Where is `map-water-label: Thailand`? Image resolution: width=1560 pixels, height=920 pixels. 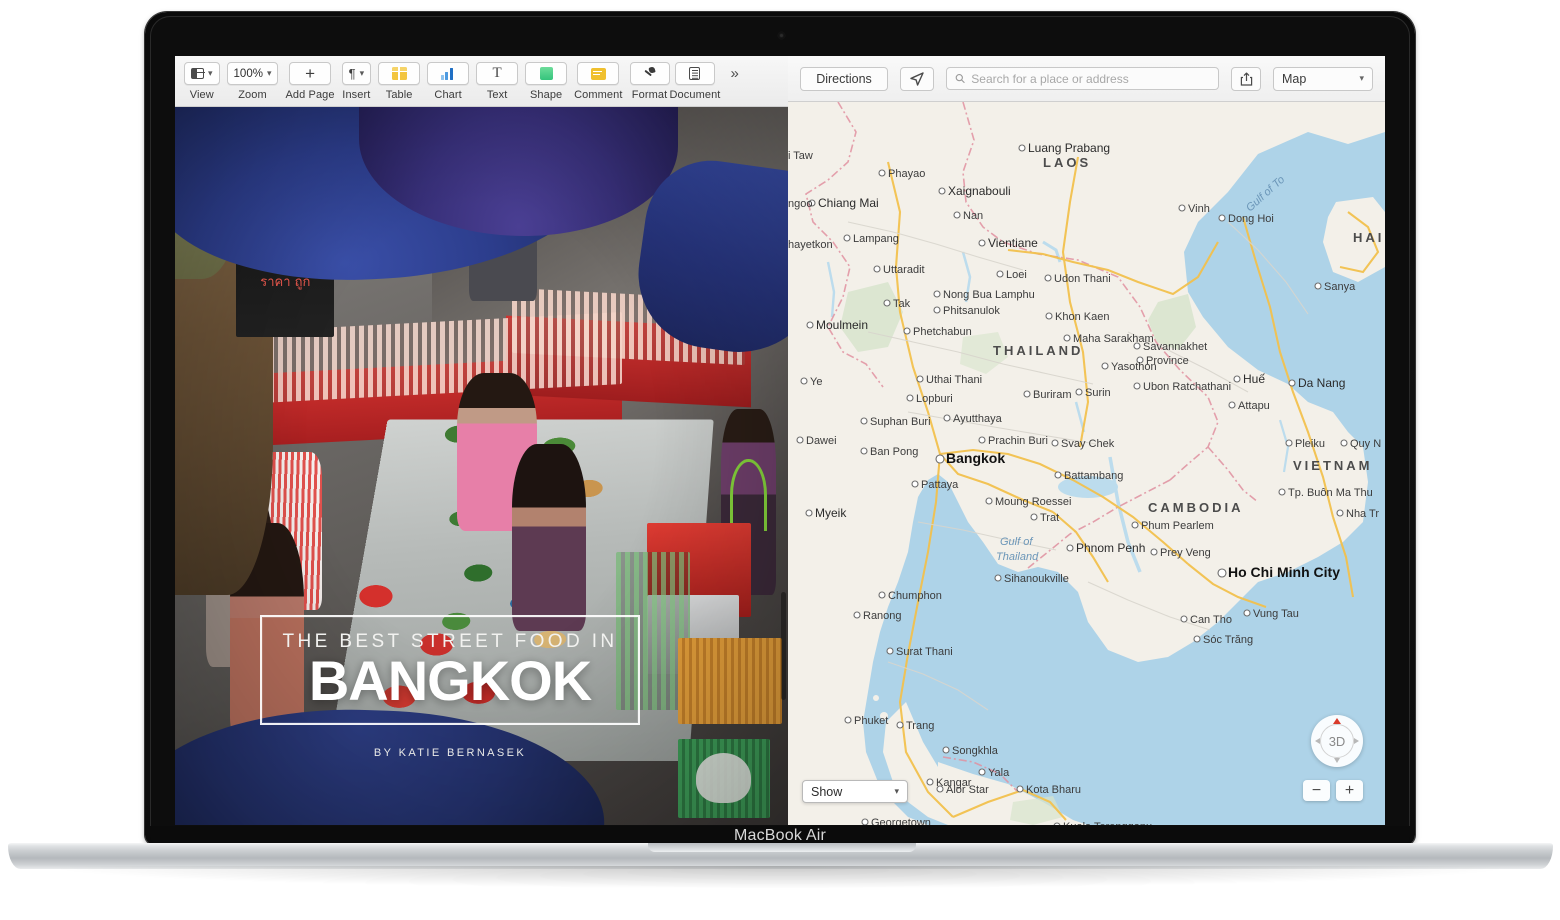
map-water-label: Thailand is located at coordinates (1017, 557).